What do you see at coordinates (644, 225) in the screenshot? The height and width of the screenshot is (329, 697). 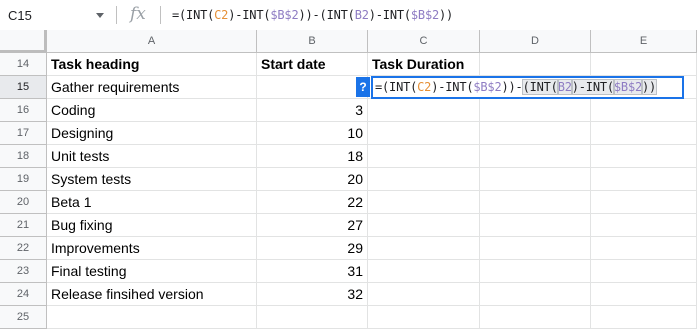 I see `cell-e21` at bounding box center [644, 225].